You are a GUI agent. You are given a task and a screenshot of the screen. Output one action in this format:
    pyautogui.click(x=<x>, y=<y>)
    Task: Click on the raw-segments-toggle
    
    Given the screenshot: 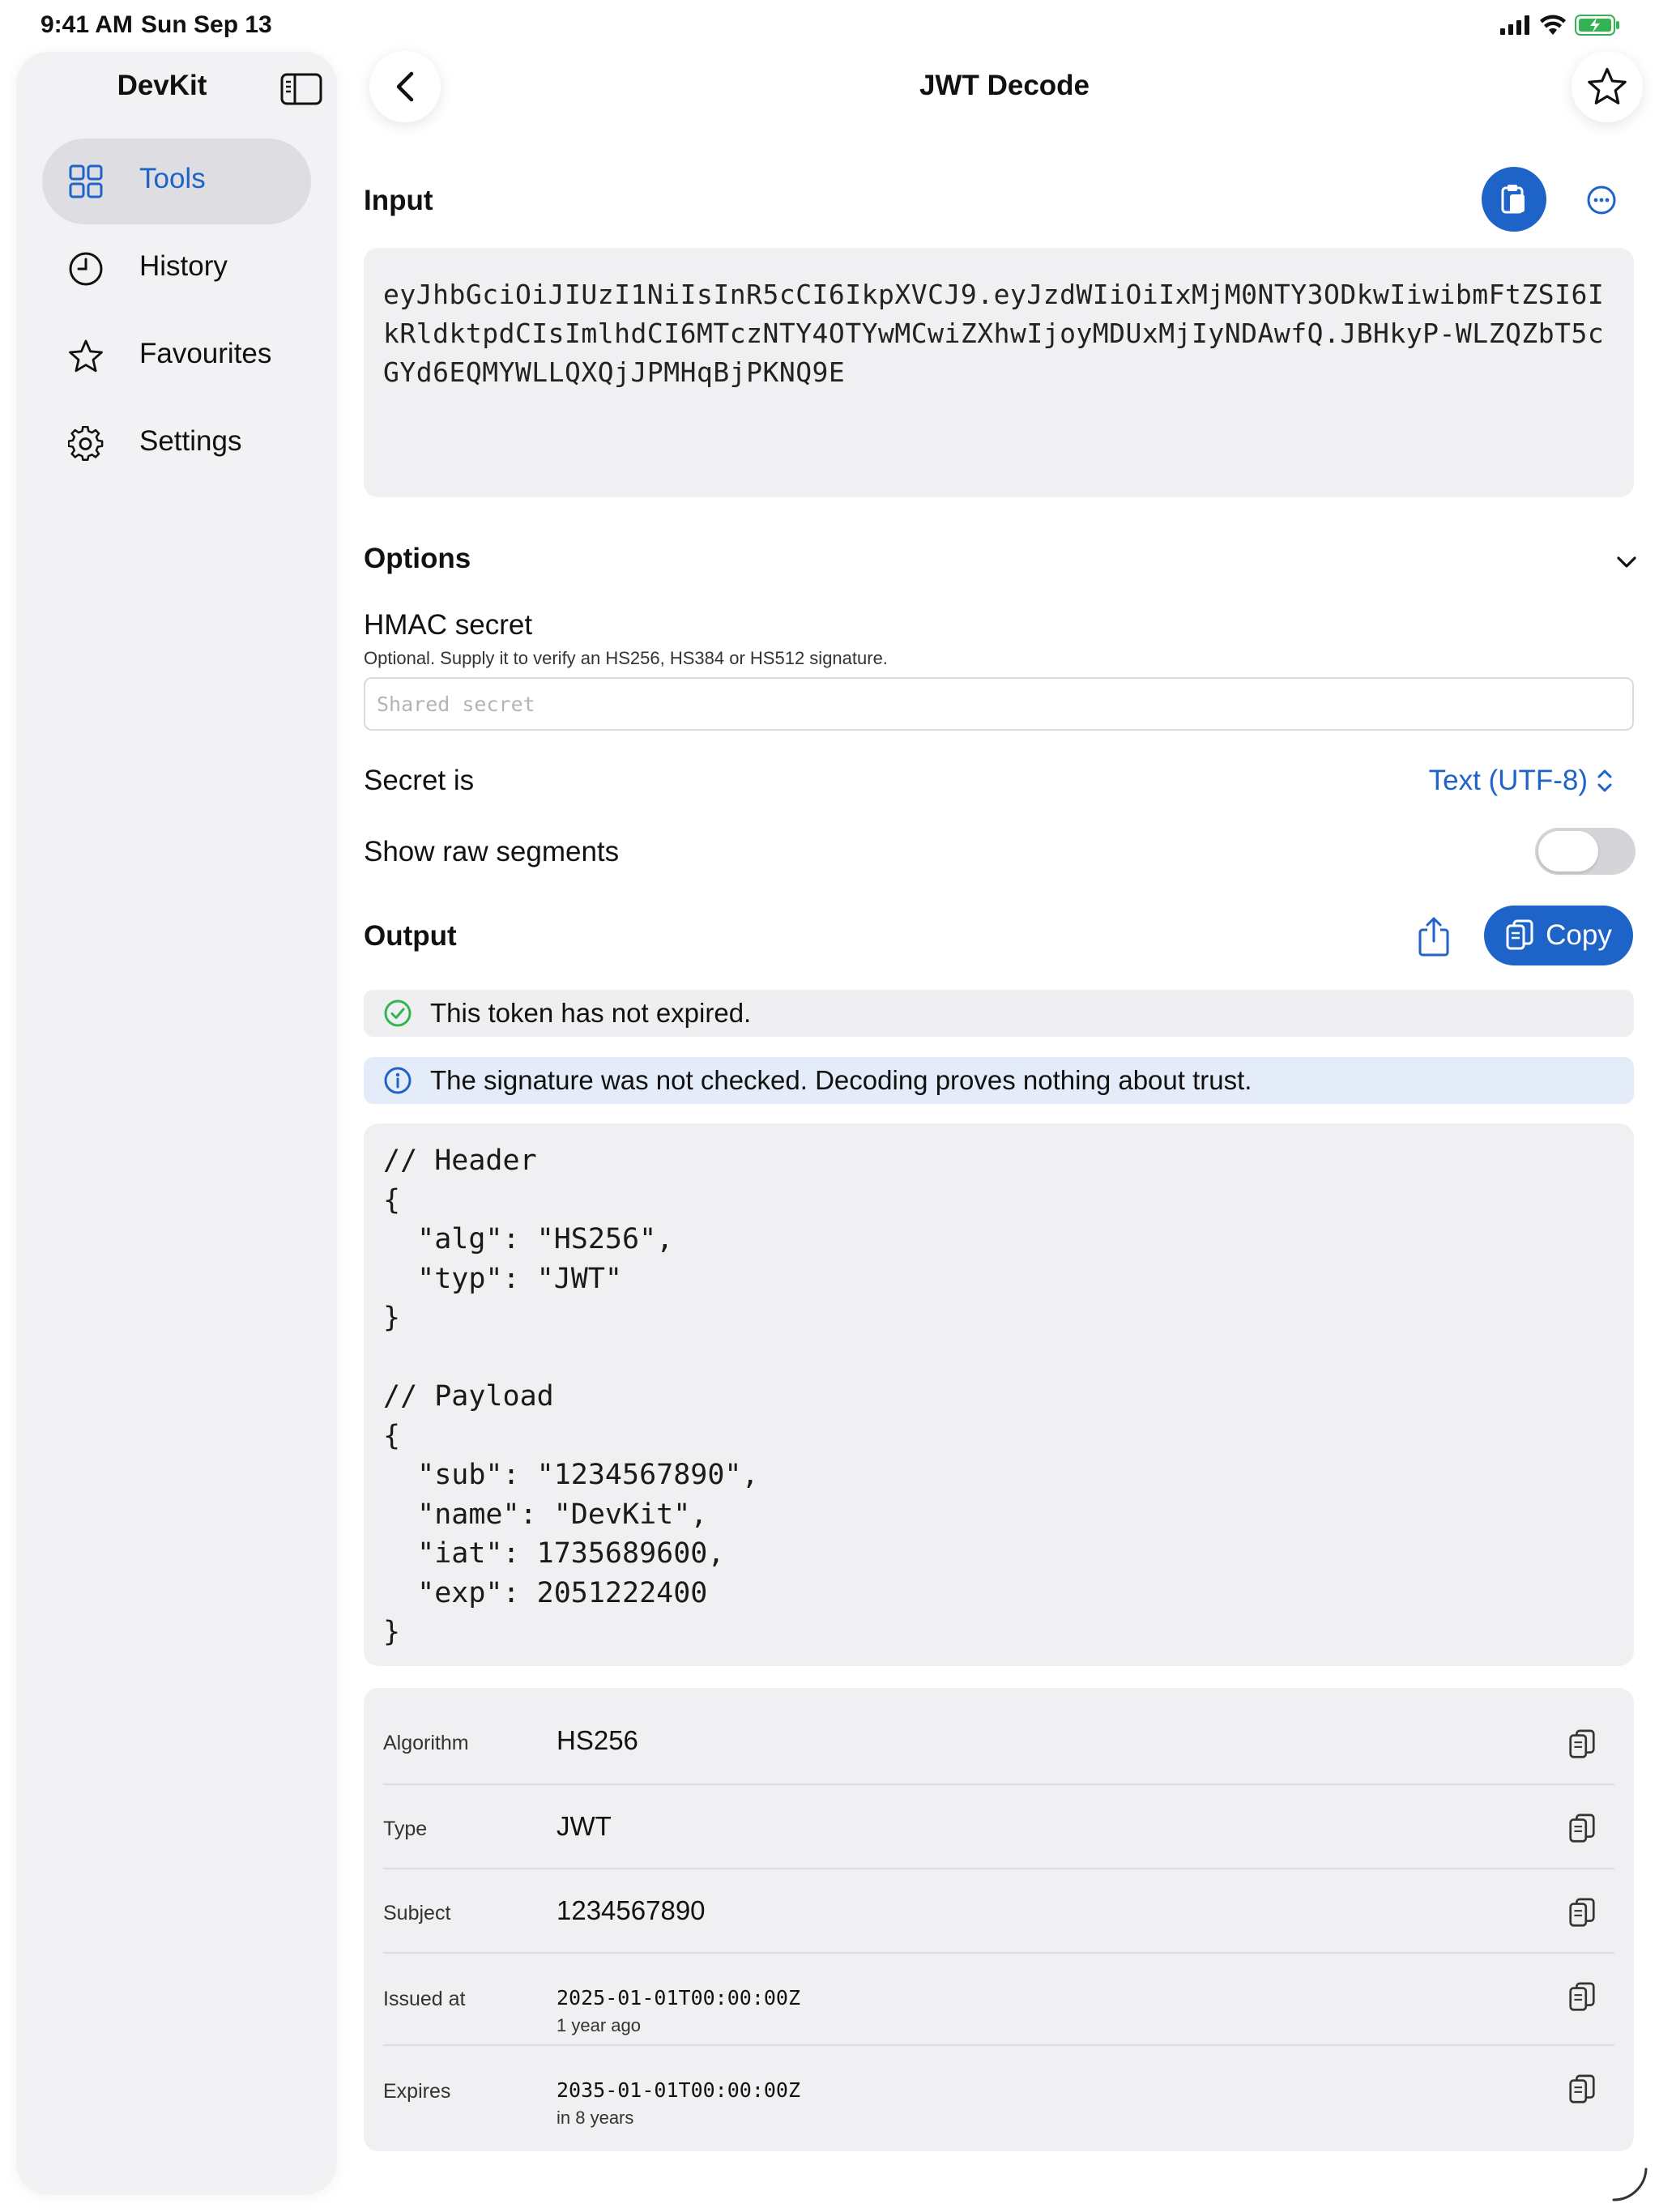 What is the action you would take?
    pyautogui.click(x=1585, y=851)
    